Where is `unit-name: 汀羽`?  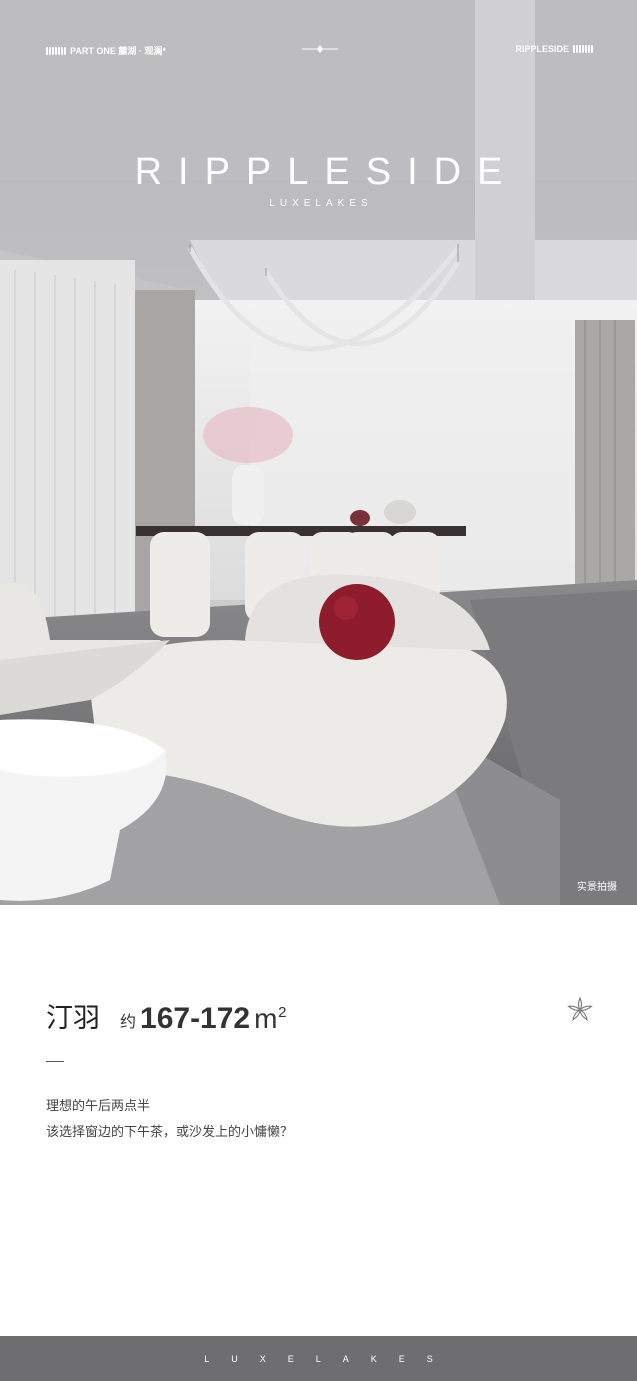
unit-name: 汀羽 is located at coordinates (73, 1018).